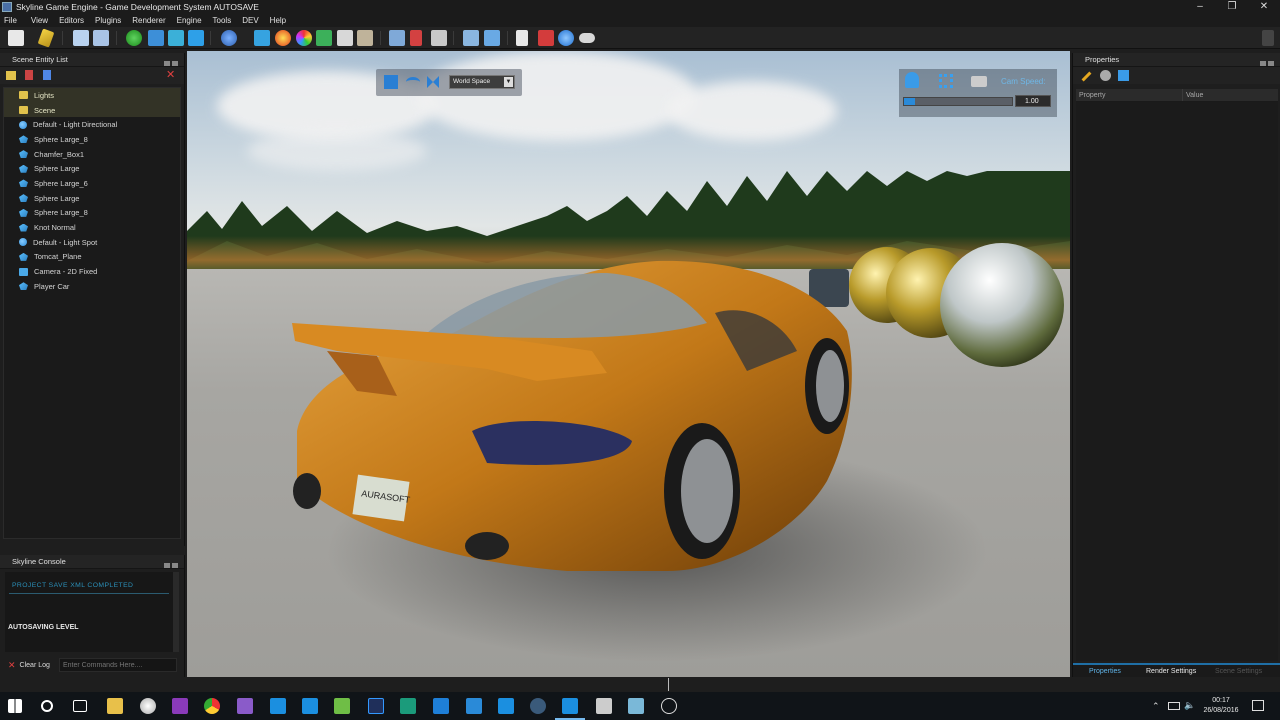 Image resolution: width=1280 pixels, height=720 pixels. Describe the element at coordinates (1221, 706) in the screenshot. I see `clock: 00:17 26/08/2016` at that location.